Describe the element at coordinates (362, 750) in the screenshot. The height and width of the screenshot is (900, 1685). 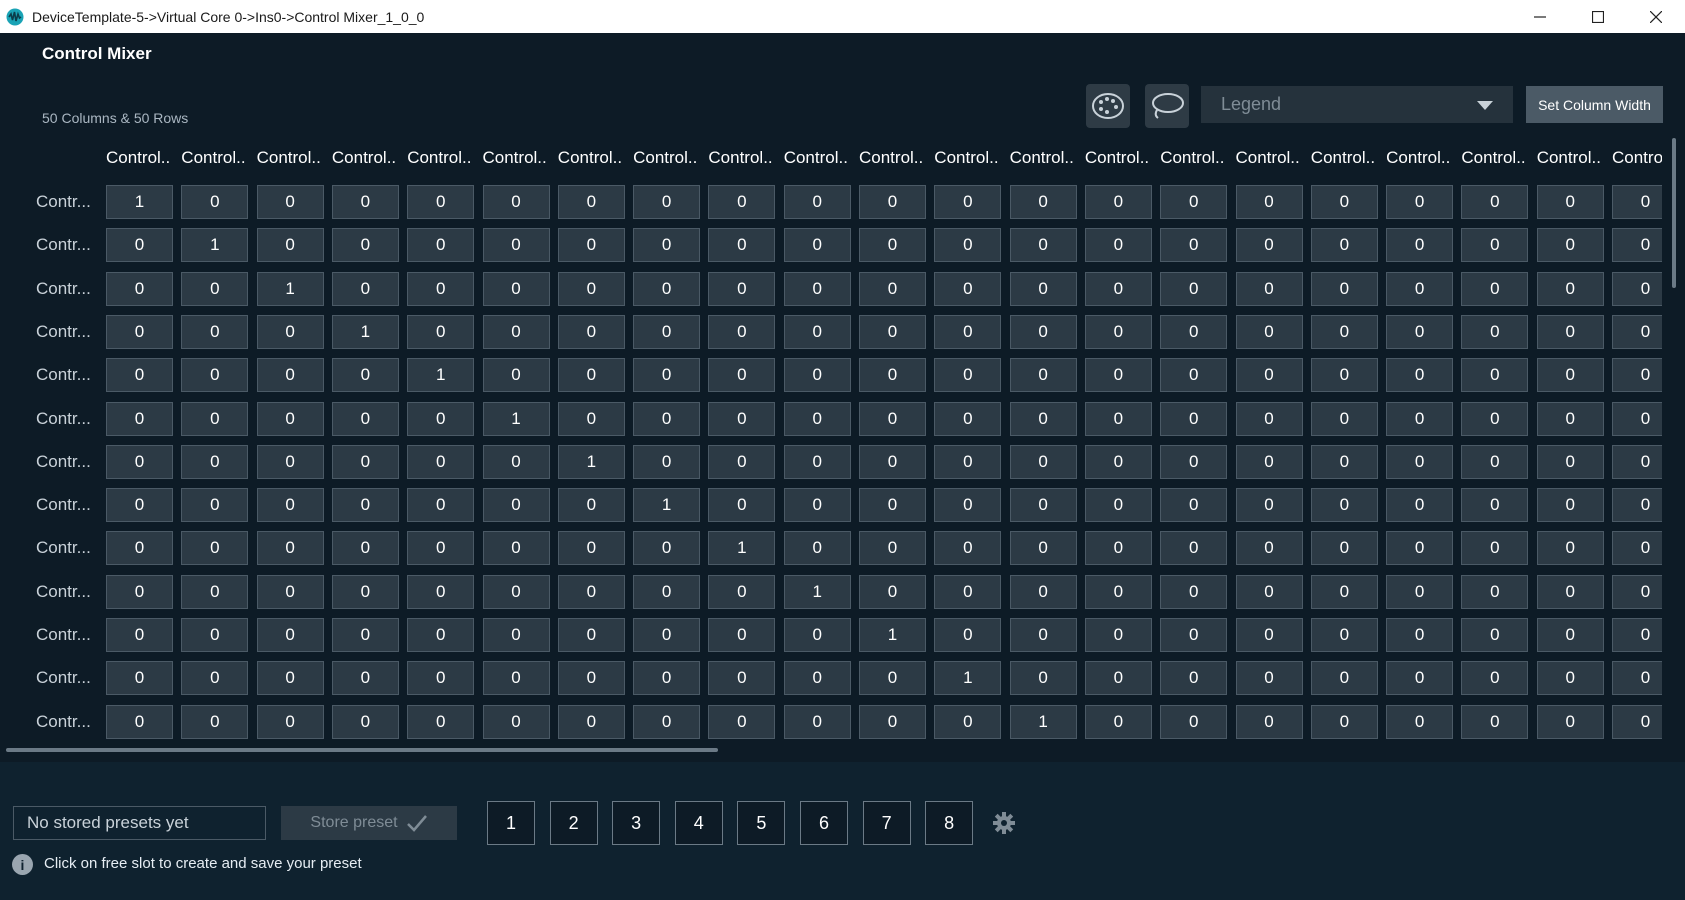
I see `horizontal-scrollbar` at that location.